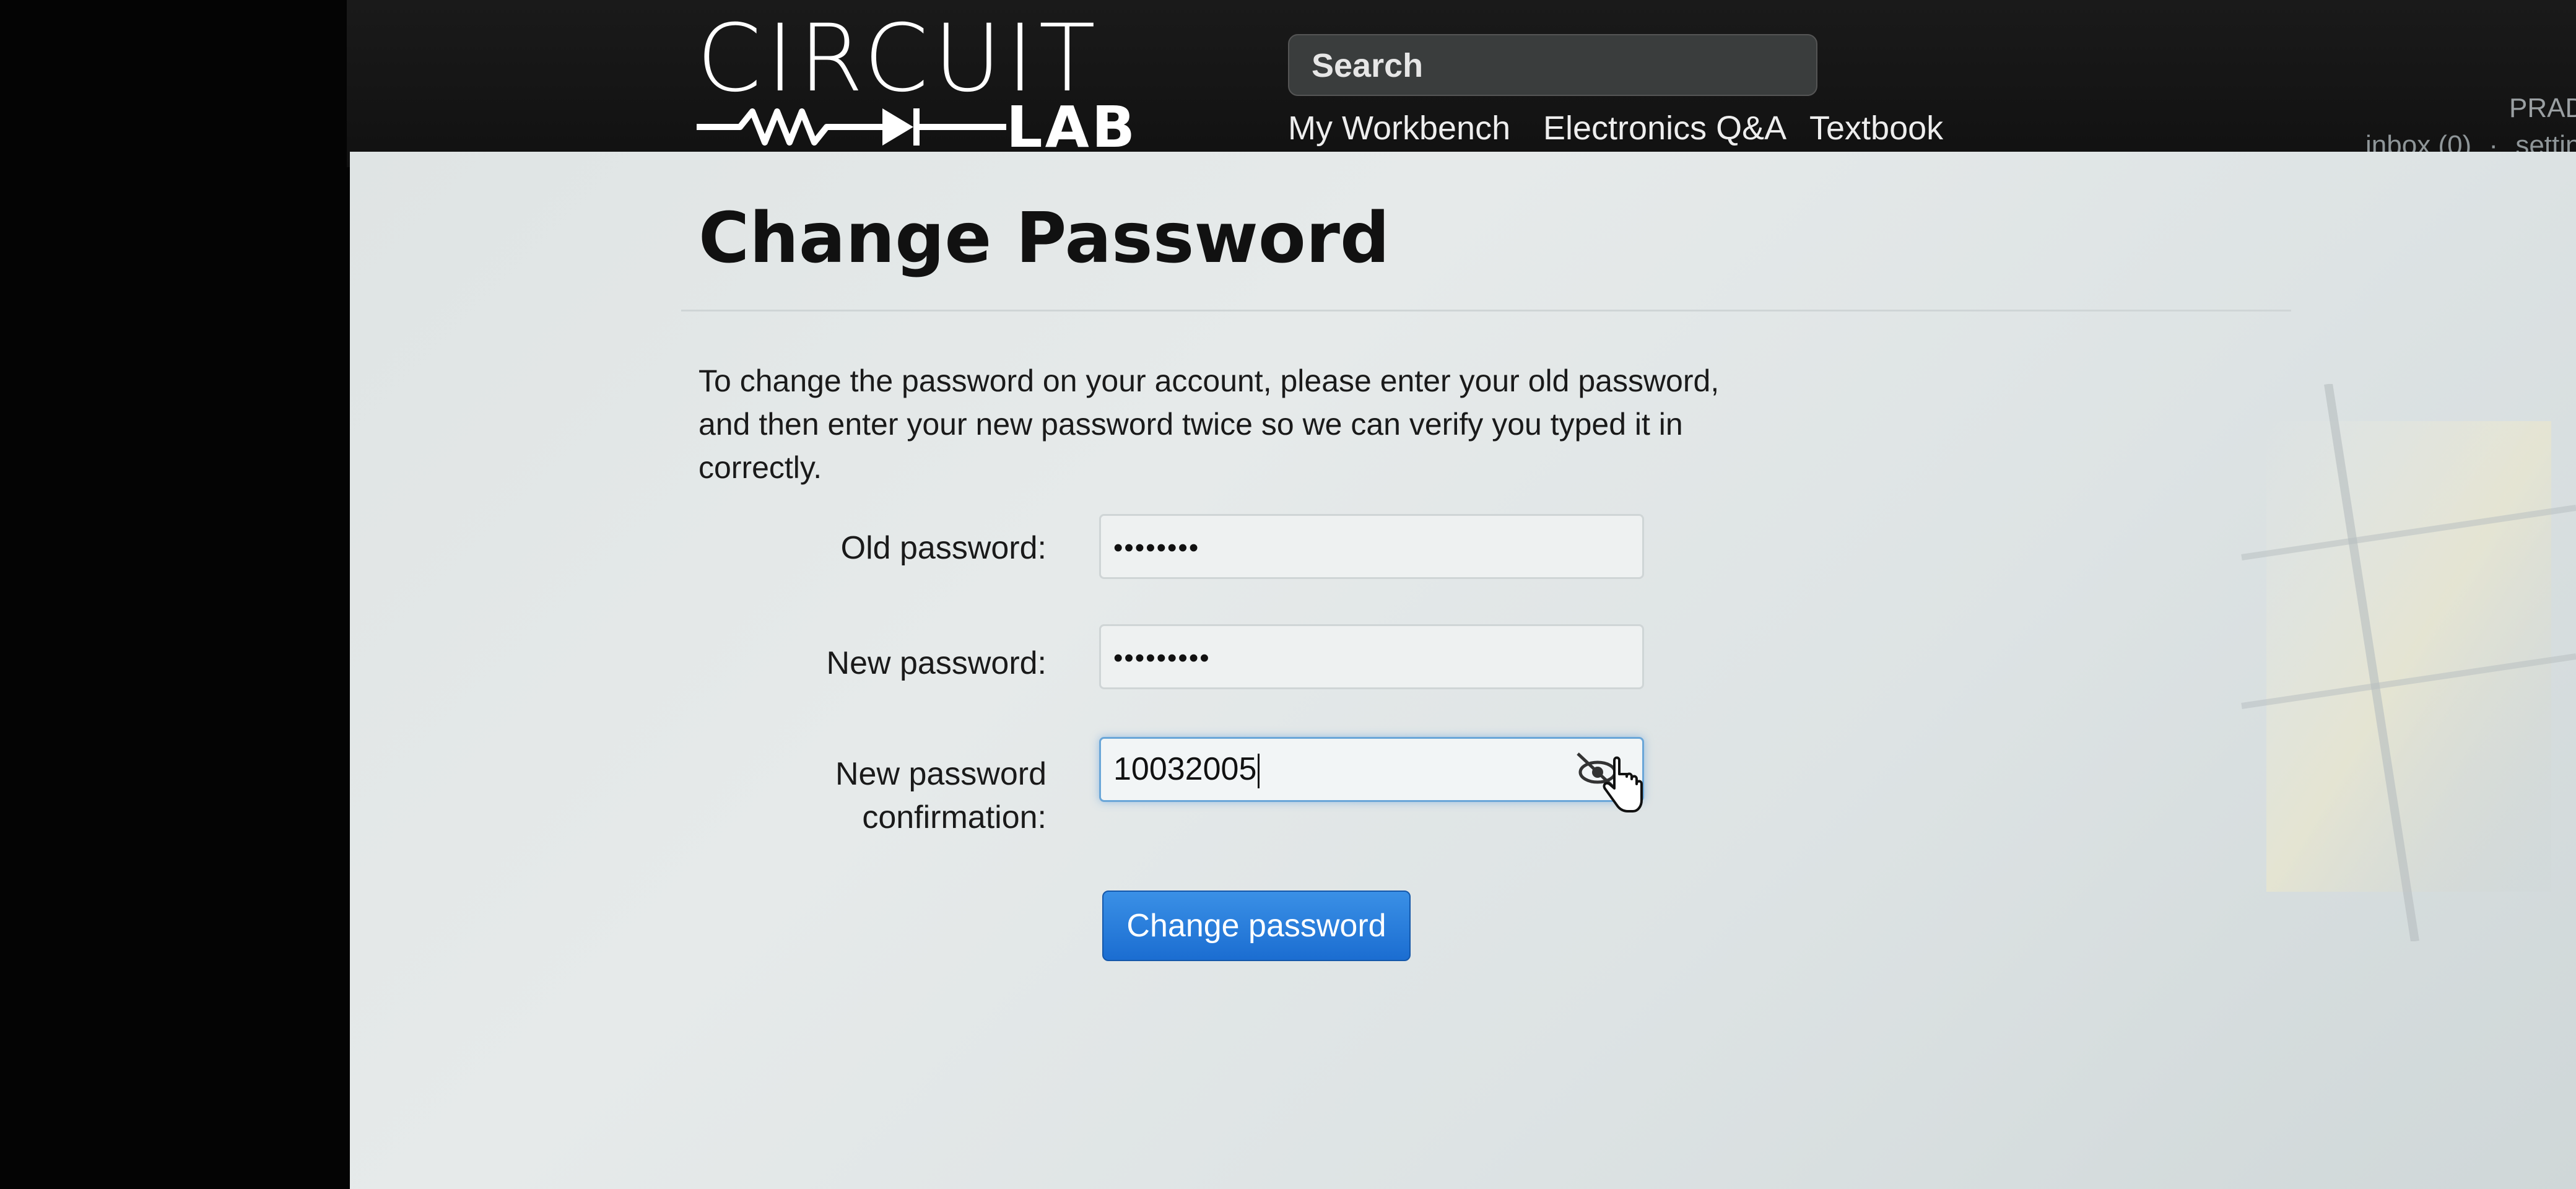 The image size is (2576, 1189). What do you see at coordinates (1664, 128) in the screenshot?
I see `nav-electronics-qa: Electronics Q&A` at bounding box center [1664, 128].